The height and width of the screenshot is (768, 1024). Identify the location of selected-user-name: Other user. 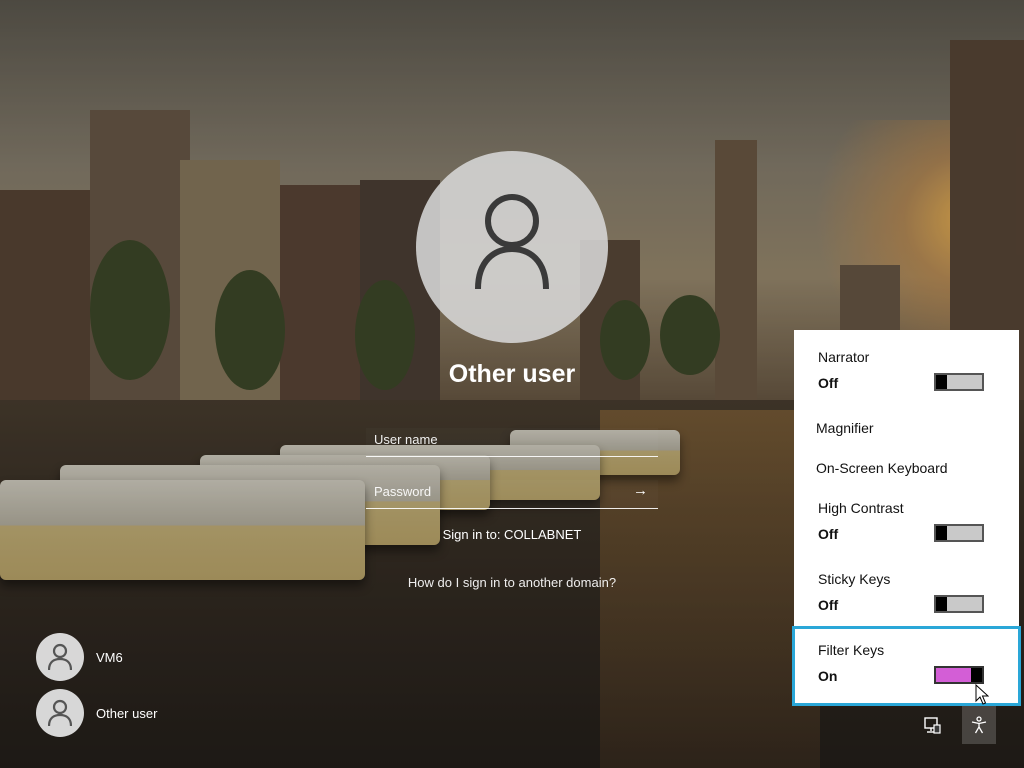
(512, 374).